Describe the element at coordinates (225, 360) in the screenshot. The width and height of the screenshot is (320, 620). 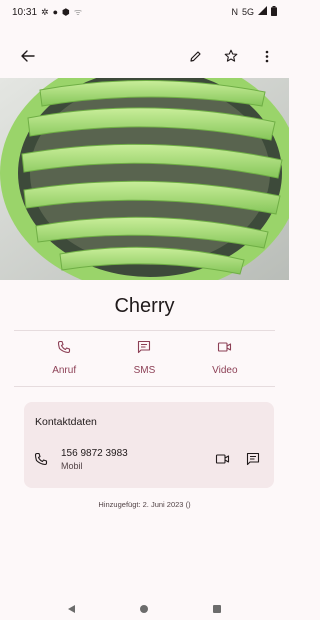
I see `video-action: Video` at that location.